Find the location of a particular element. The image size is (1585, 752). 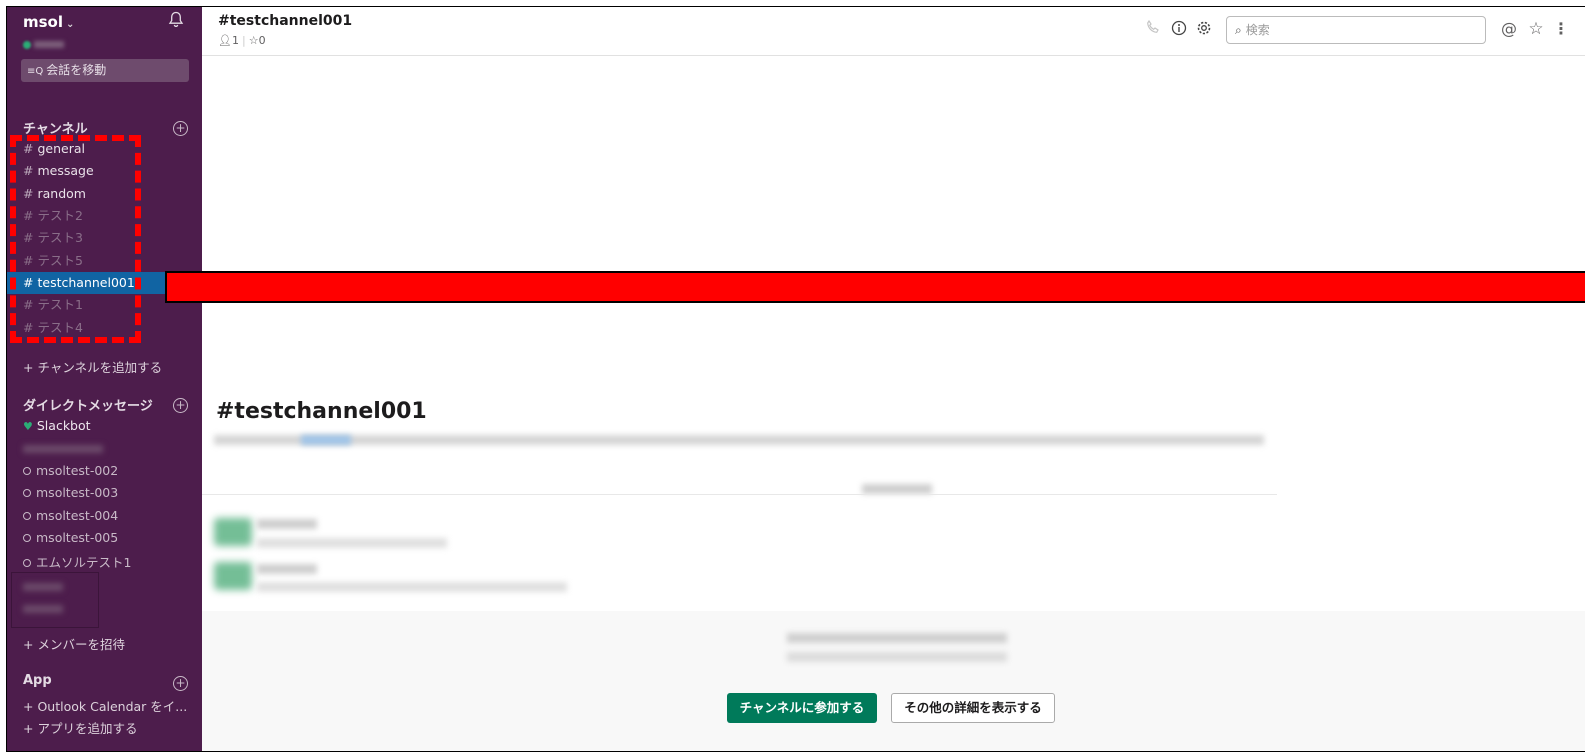

mentions-icon: @ is located at coordinates (1509, 29).